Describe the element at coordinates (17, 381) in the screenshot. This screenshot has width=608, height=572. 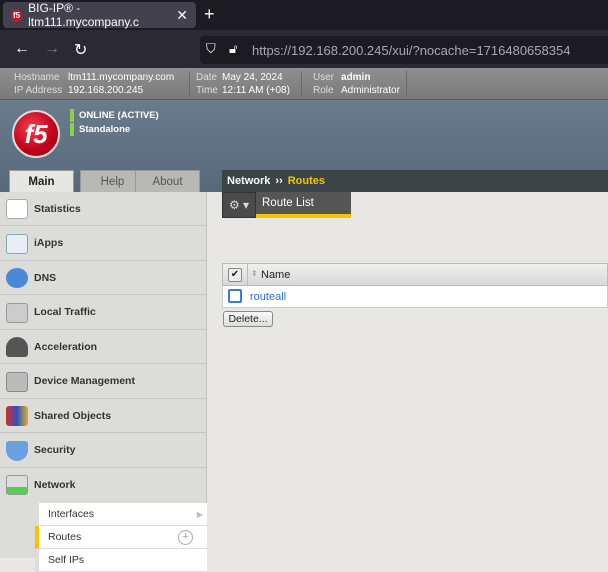
I see `device-icon` at that location.